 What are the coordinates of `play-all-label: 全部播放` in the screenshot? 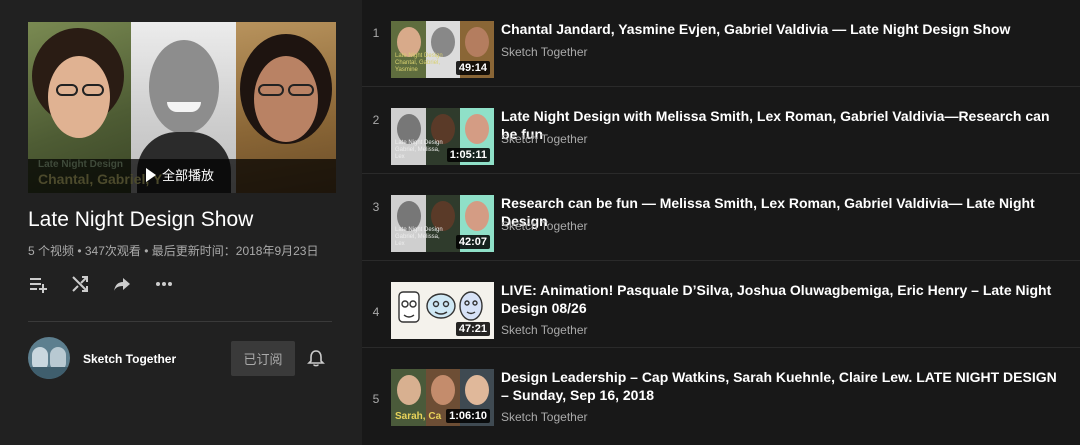 It's located at (188, 175).